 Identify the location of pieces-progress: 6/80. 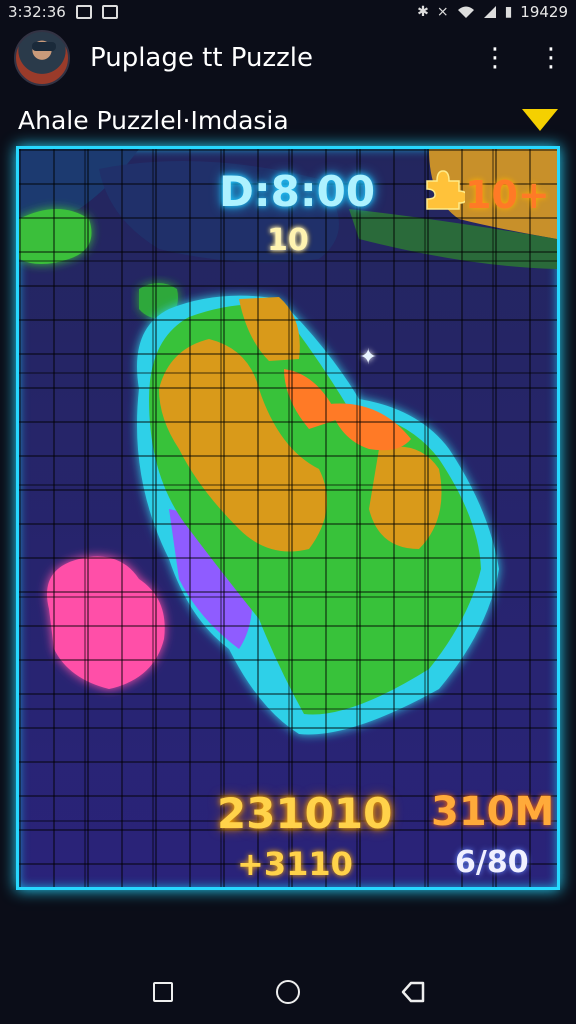
(492, 862).